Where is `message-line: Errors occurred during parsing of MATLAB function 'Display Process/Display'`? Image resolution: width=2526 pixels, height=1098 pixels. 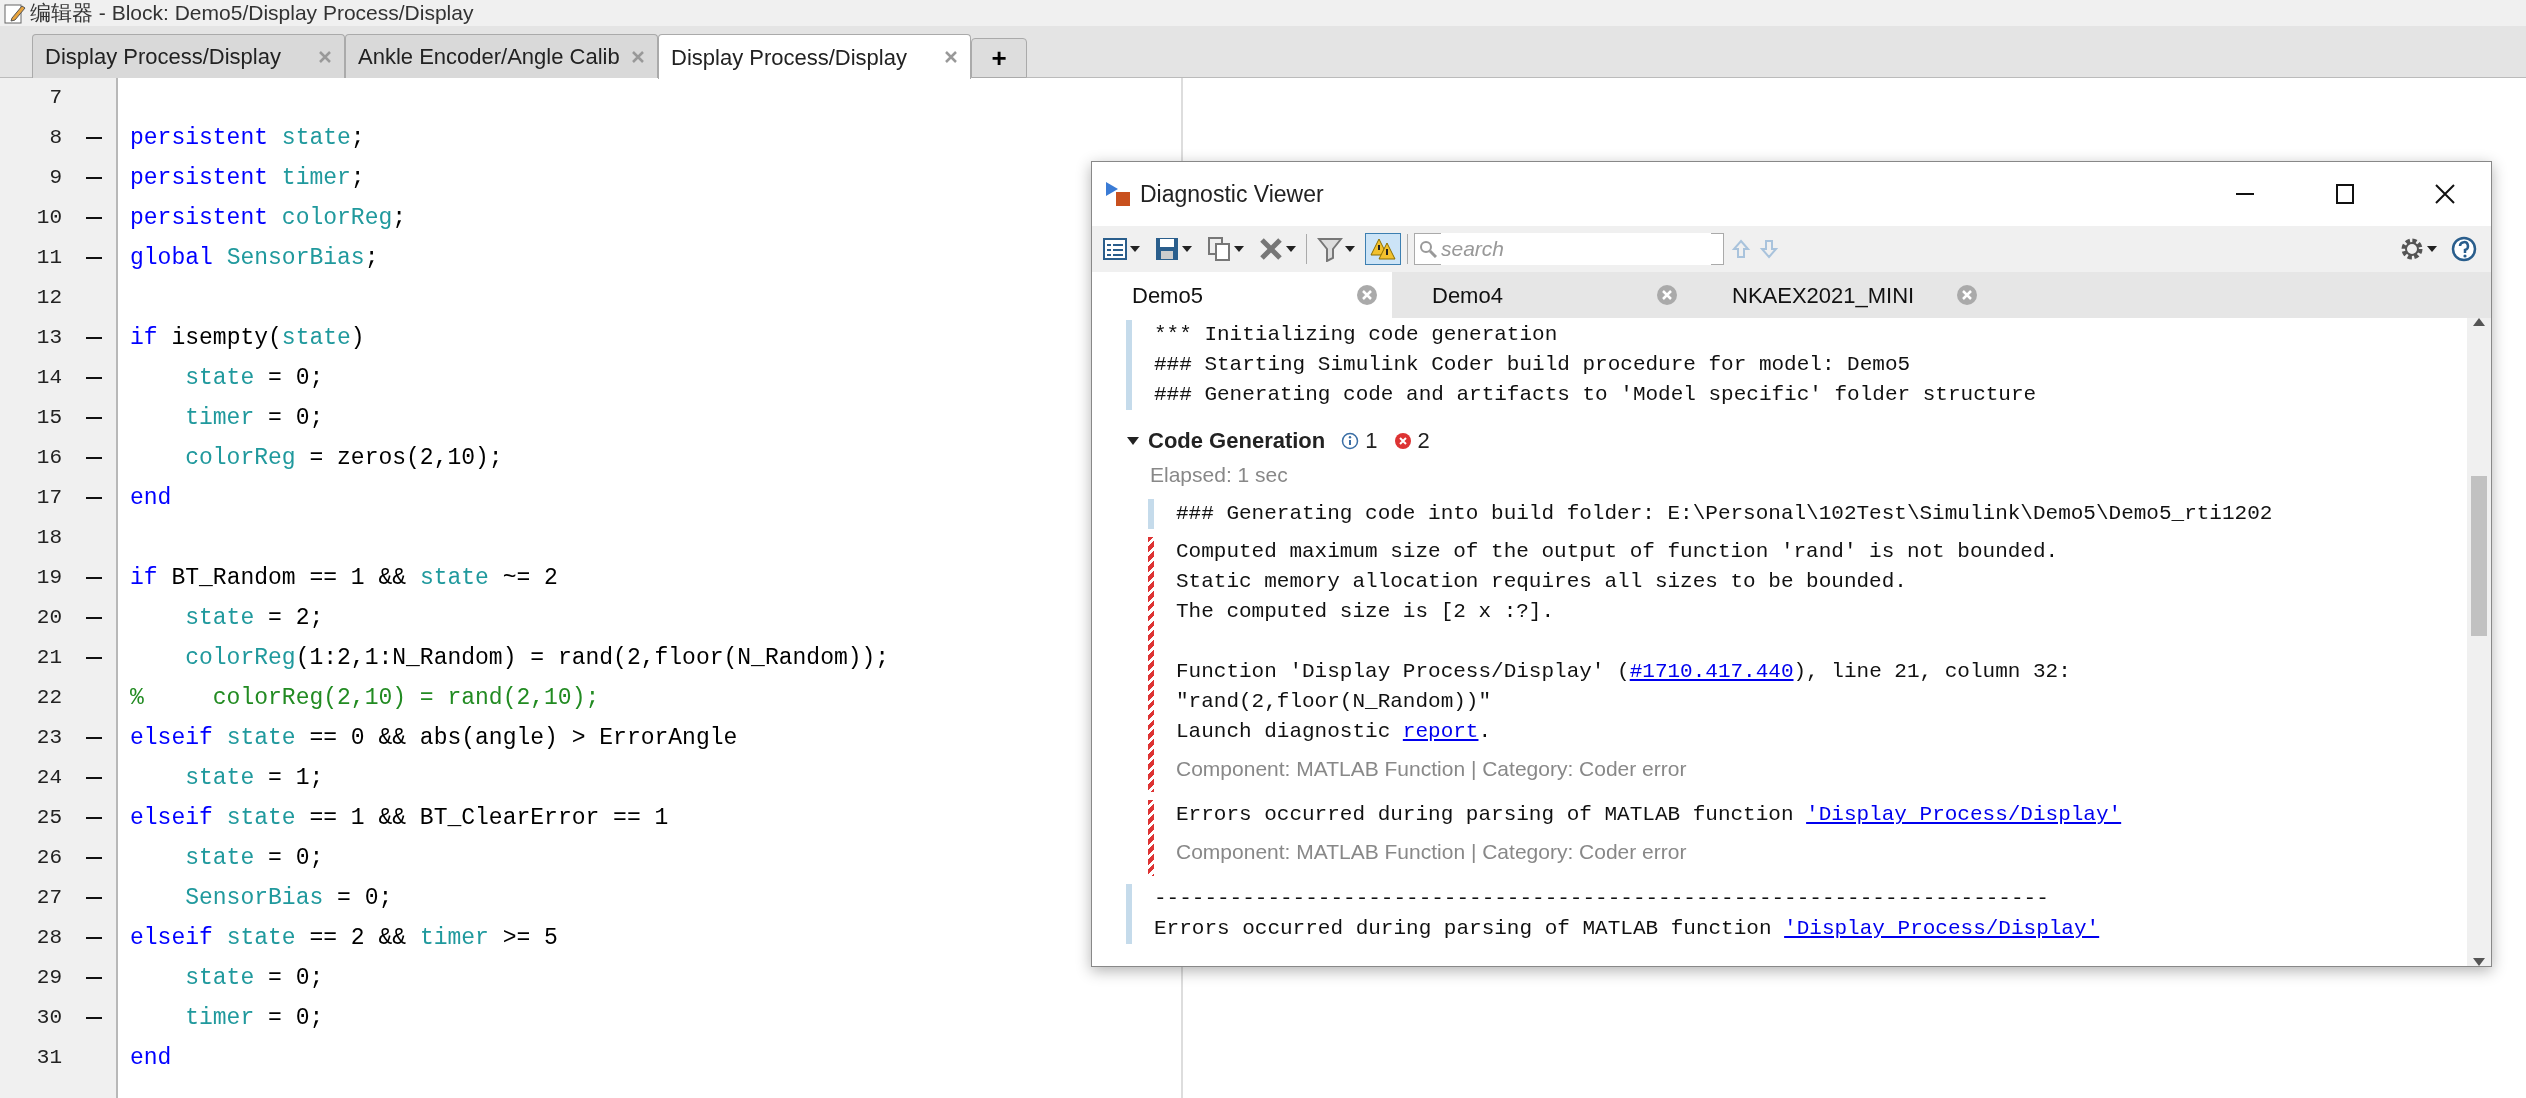
message-line: Errors occurred during parsing of MATLAB function 'Display Process/Display' is located at coordinates (1649, 814).